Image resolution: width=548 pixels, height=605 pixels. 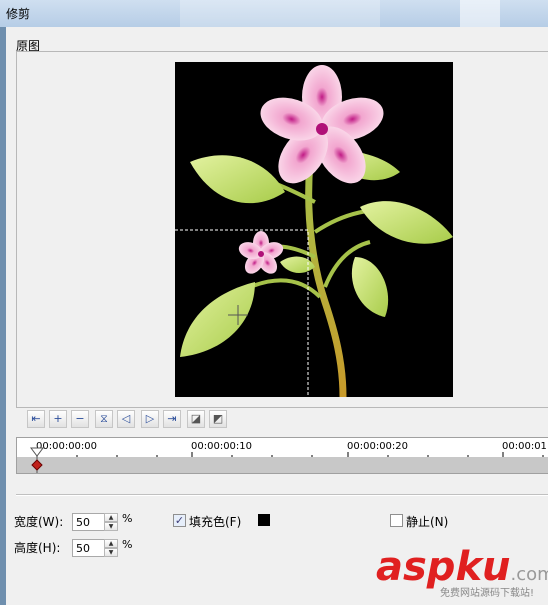 I want to click on next-keyframe-icon: ▷, so click(x=150, y=419).